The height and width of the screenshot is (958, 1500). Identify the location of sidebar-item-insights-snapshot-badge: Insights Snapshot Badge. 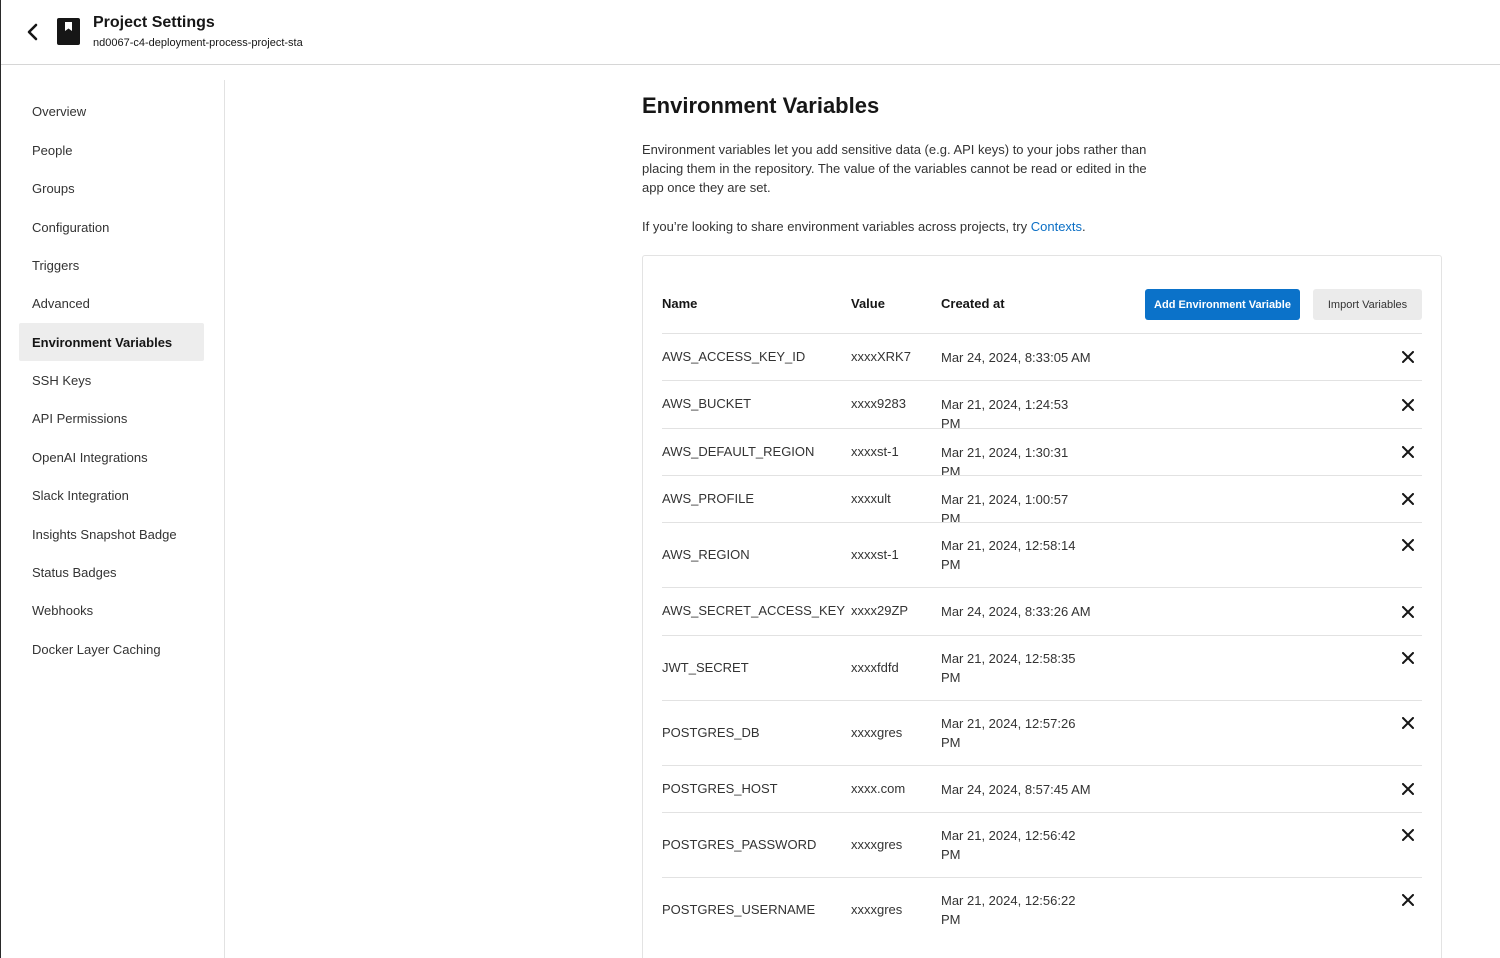
(111, 534).